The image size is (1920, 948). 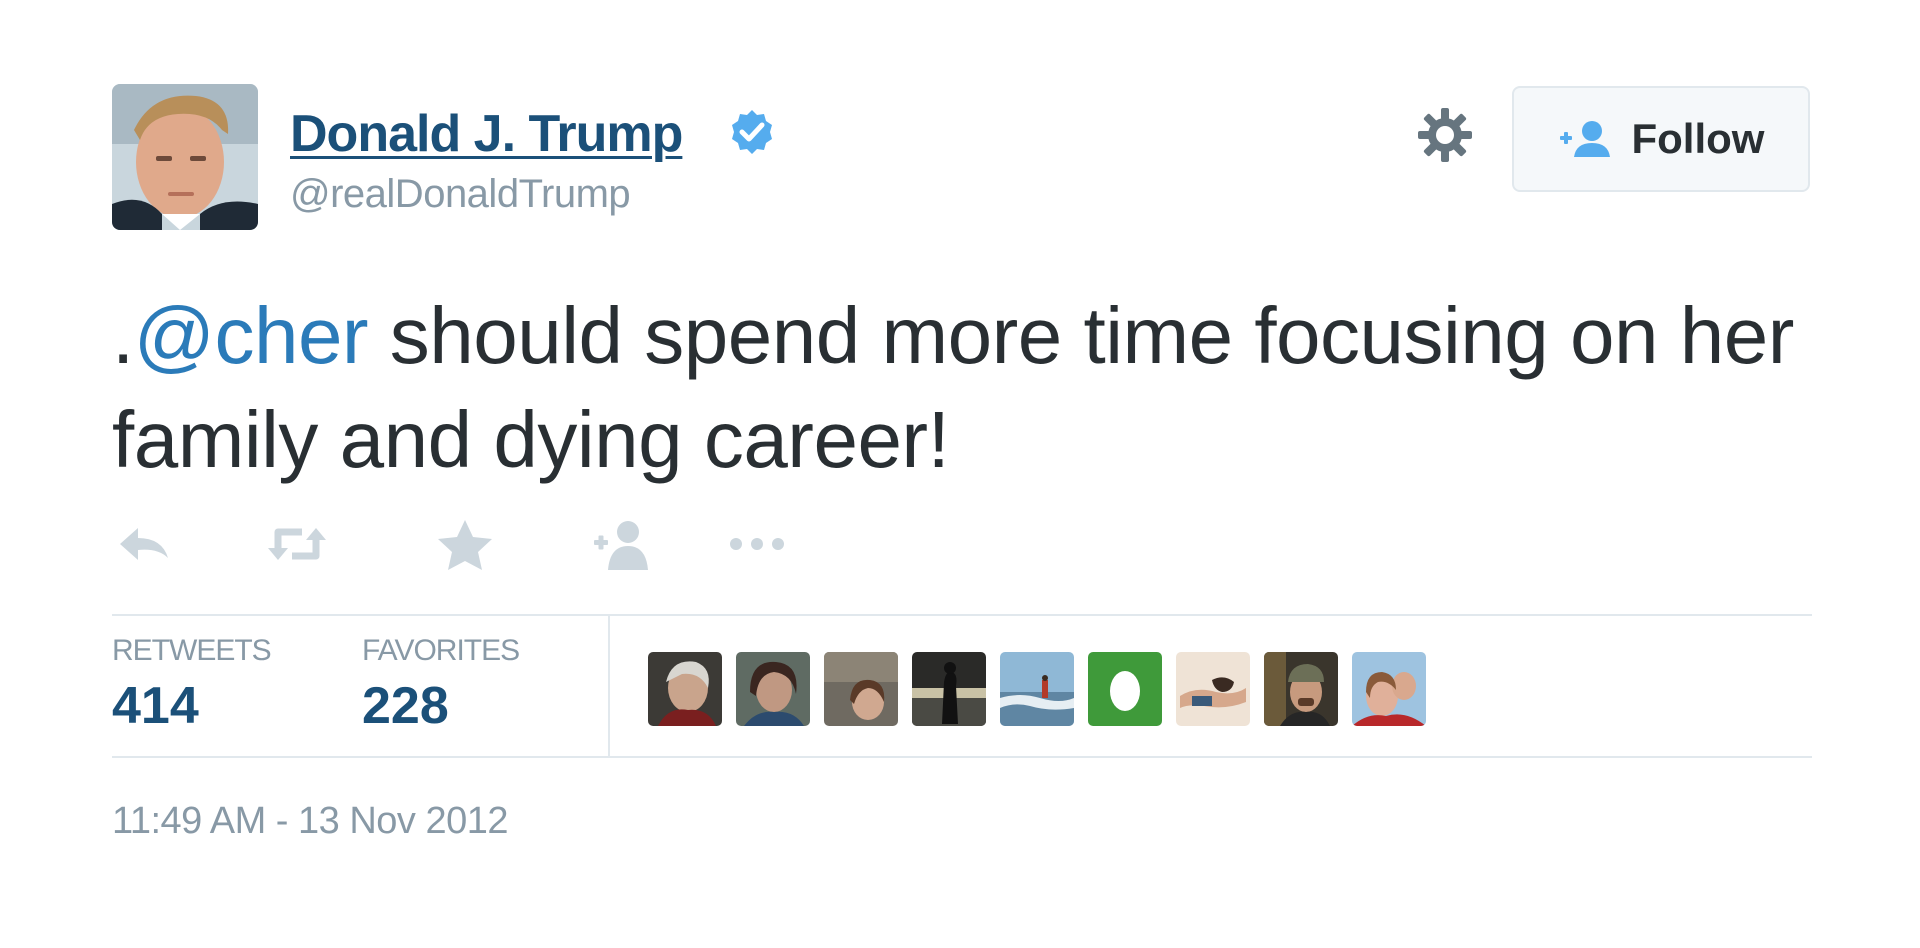 I want to click on add-user-icon, so click(x=1587, y=139).